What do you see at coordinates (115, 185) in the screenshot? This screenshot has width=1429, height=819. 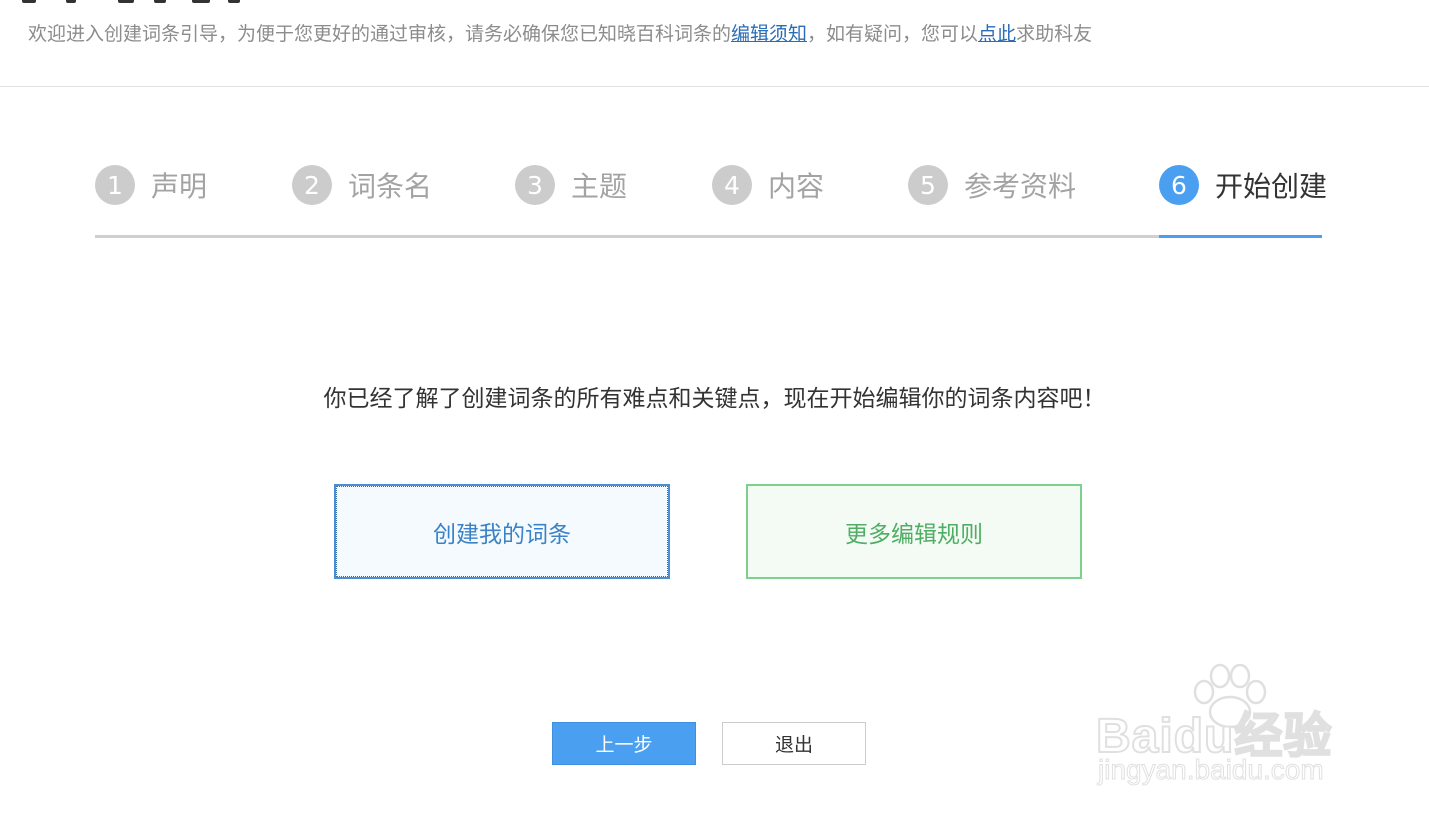 I see `step-number: 1` at bounding box center [115, 185].